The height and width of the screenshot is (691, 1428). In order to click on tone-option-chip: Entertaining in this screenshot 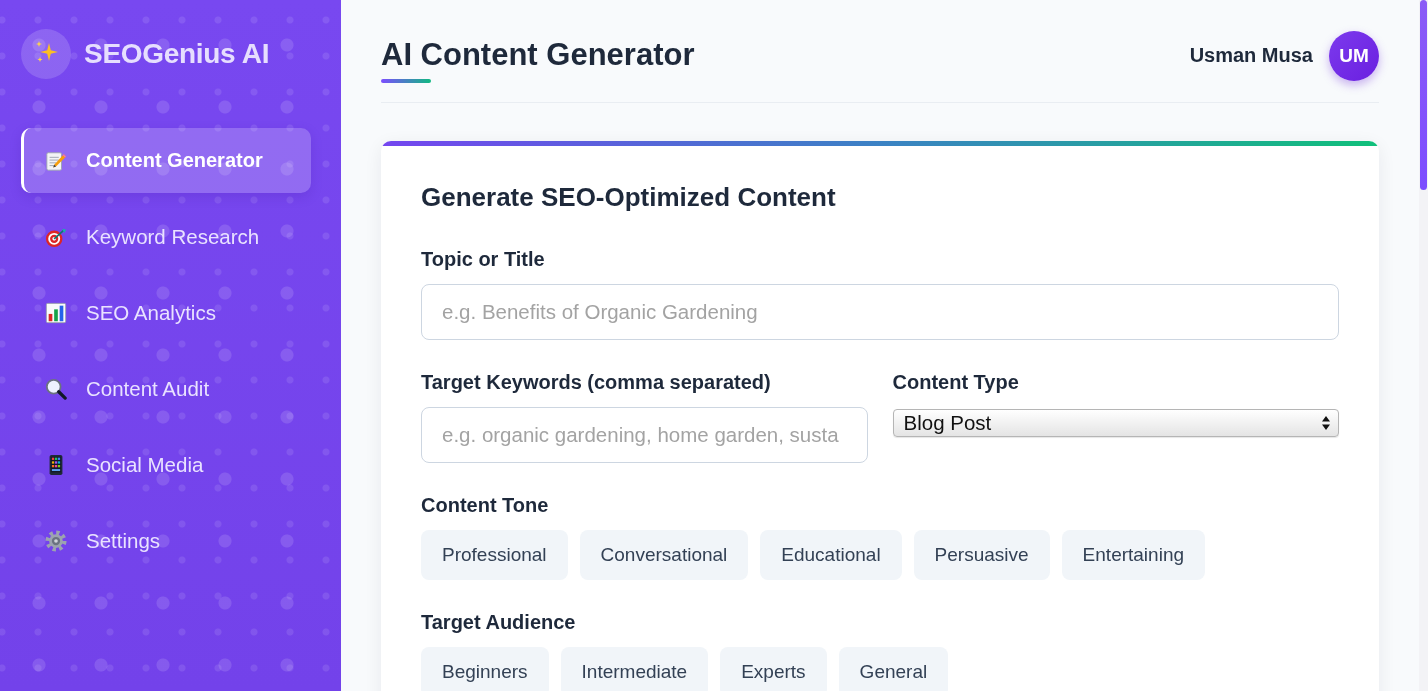, I will do `click(1133, 555)`.